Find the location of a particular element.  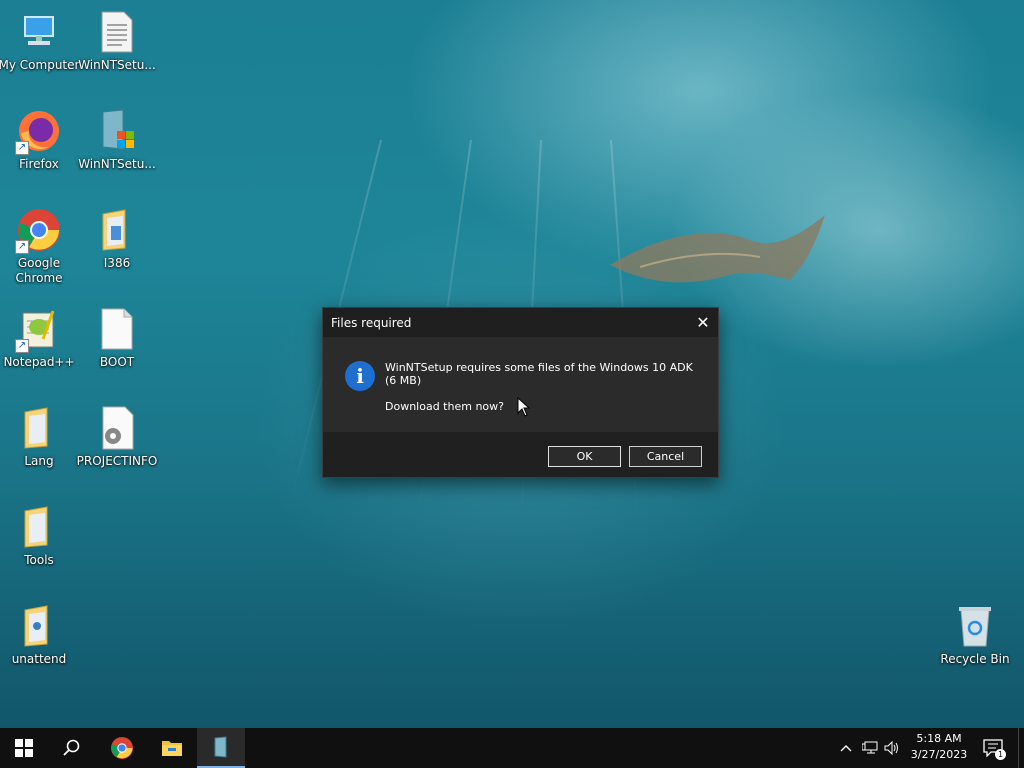

action-center-button: 1 is located at coordinates (993, 748).